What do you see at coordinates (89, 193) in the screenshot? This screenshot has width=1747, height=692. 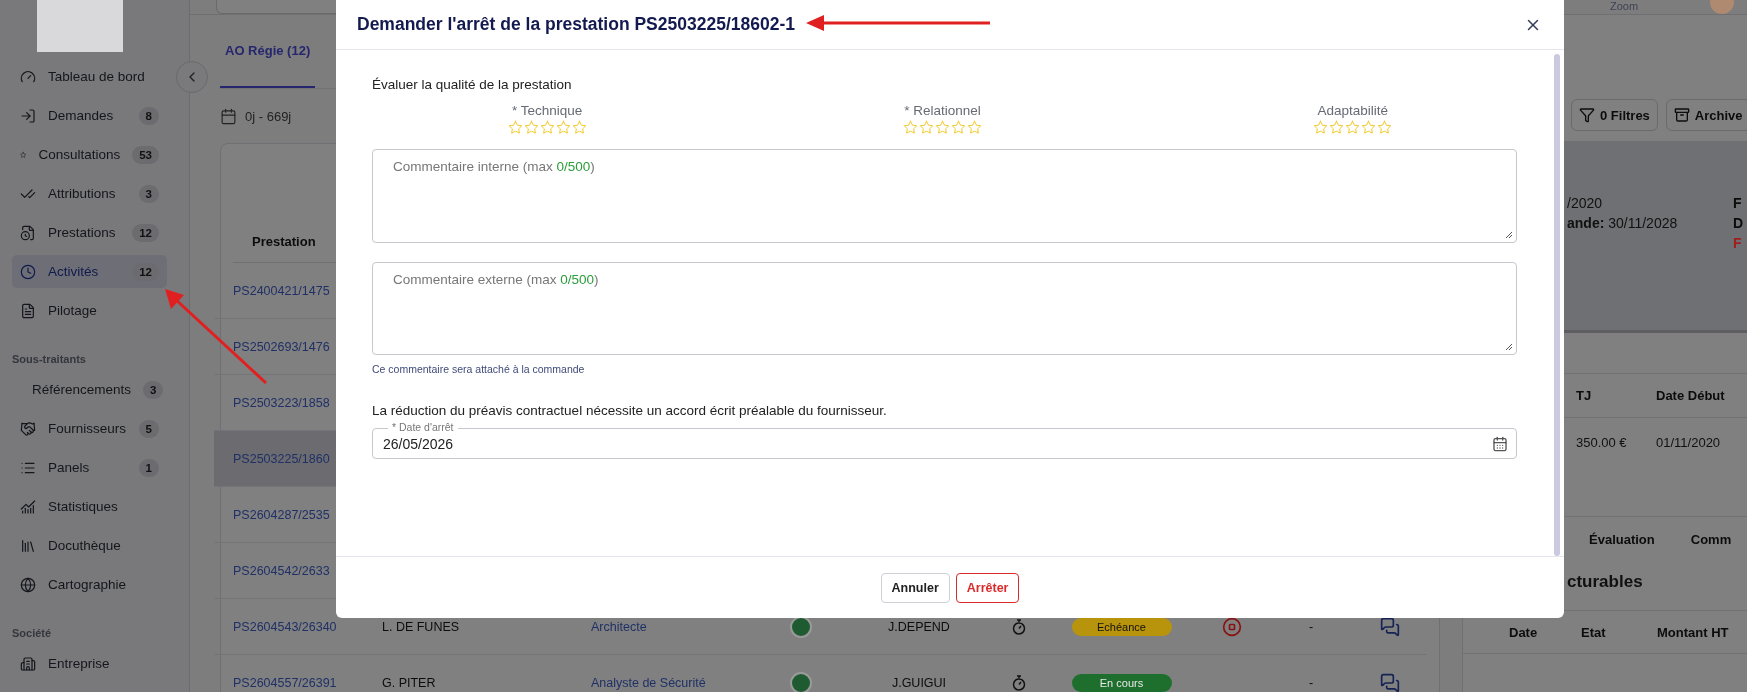 I see `sidebar-item: Attributions 3` at bounding box center [89, 193].